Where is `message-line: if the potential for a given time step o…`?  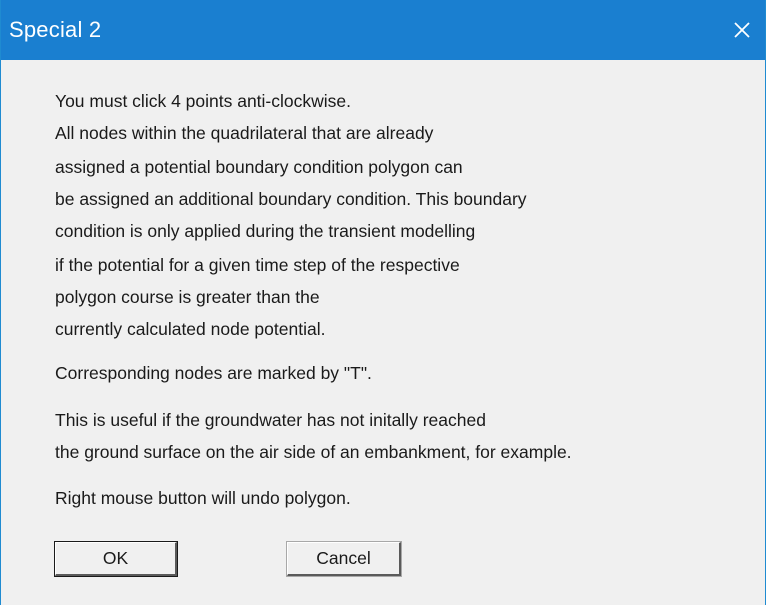
message-line: if the potential for a given time step o… is located at coordinates (257, 265).